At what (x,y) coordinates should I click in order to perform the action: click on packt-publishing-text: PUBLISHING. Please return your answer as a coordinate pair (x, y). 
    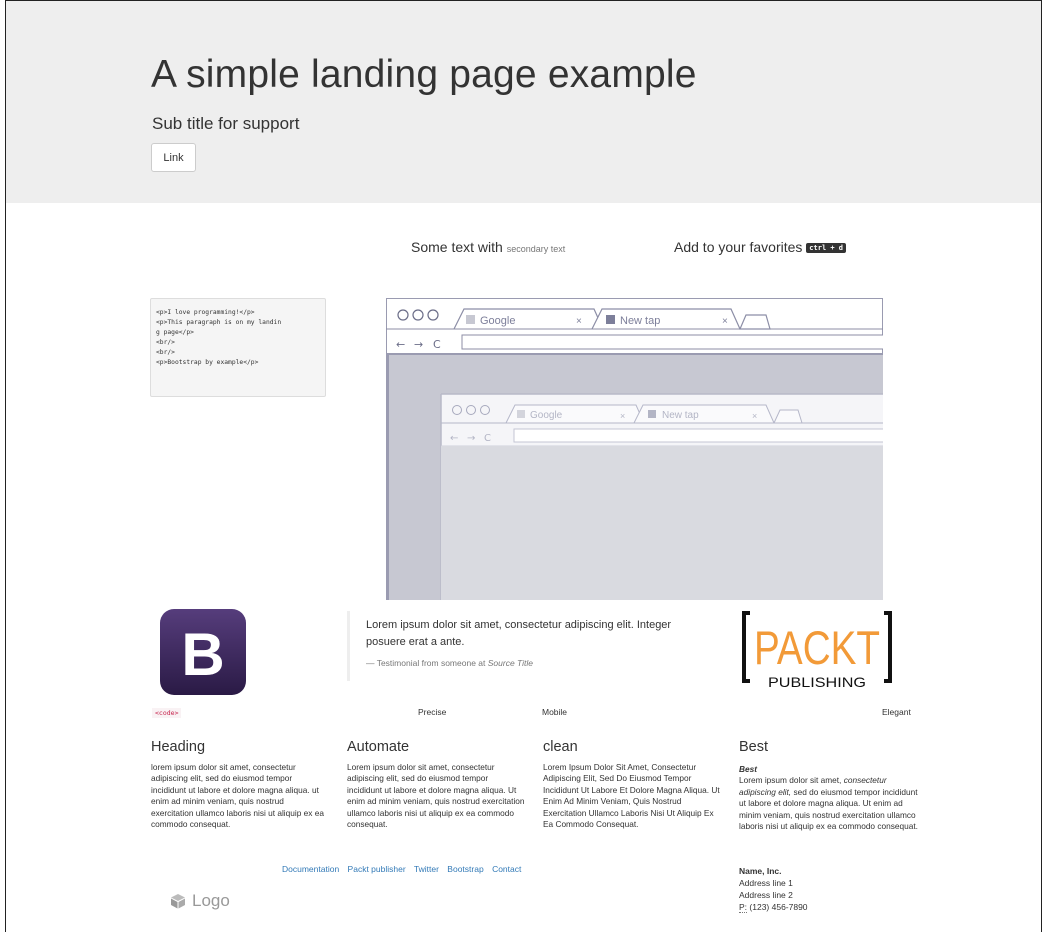
    Looking at the image, I should click on (817, 682).